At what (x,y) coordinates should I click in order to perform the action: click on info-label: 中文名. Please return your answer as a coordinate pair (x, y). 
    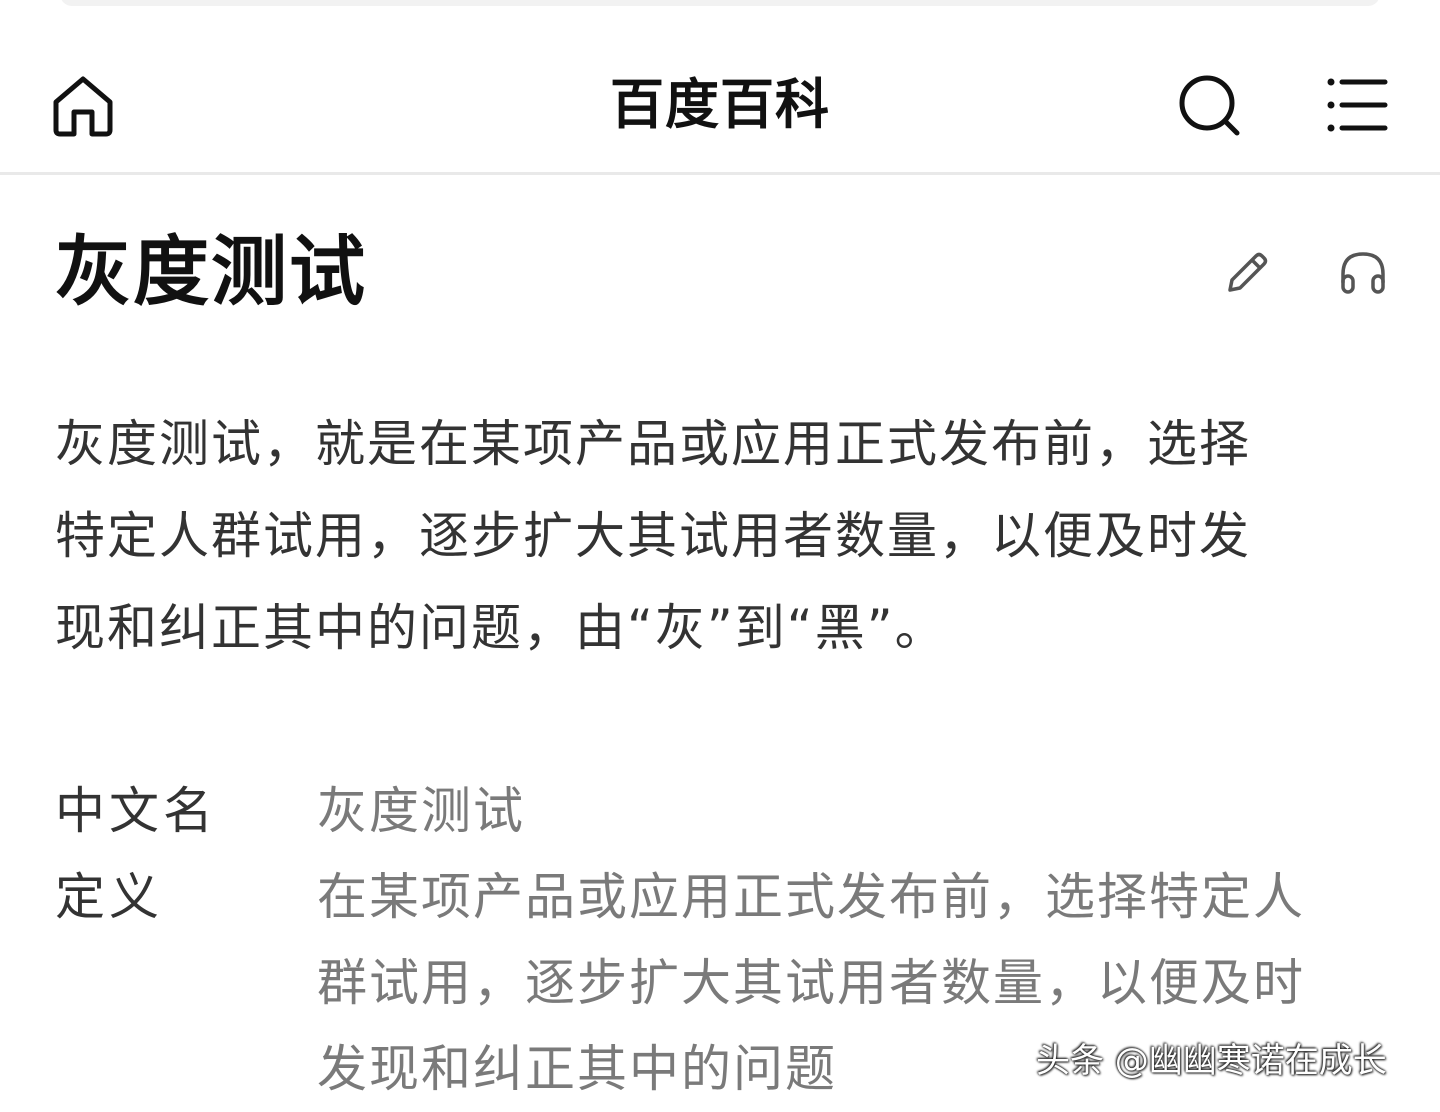
    Looking at the image, I should click on (136, 811).